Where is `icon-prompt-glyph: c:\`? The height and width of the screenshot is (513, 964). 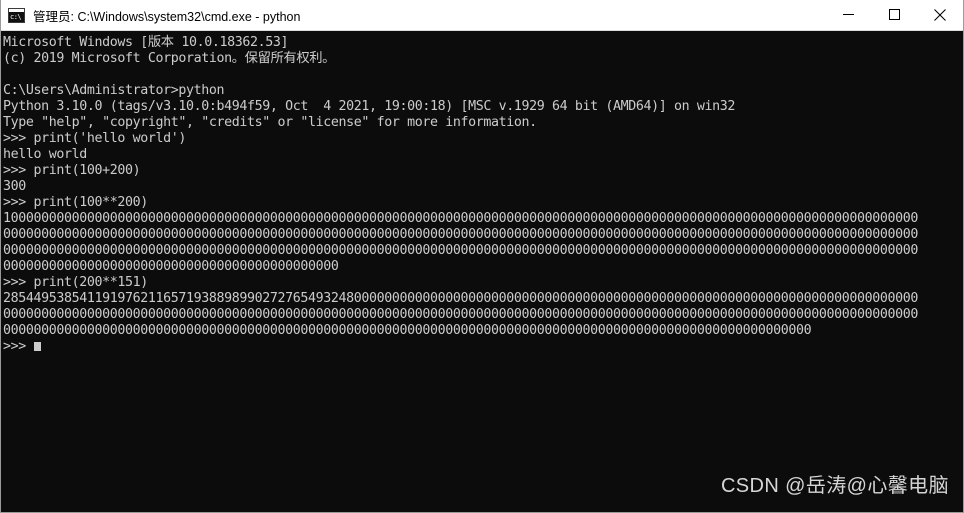 icon-prompt-glyph: c:\ is located at coordinates (16, 16).